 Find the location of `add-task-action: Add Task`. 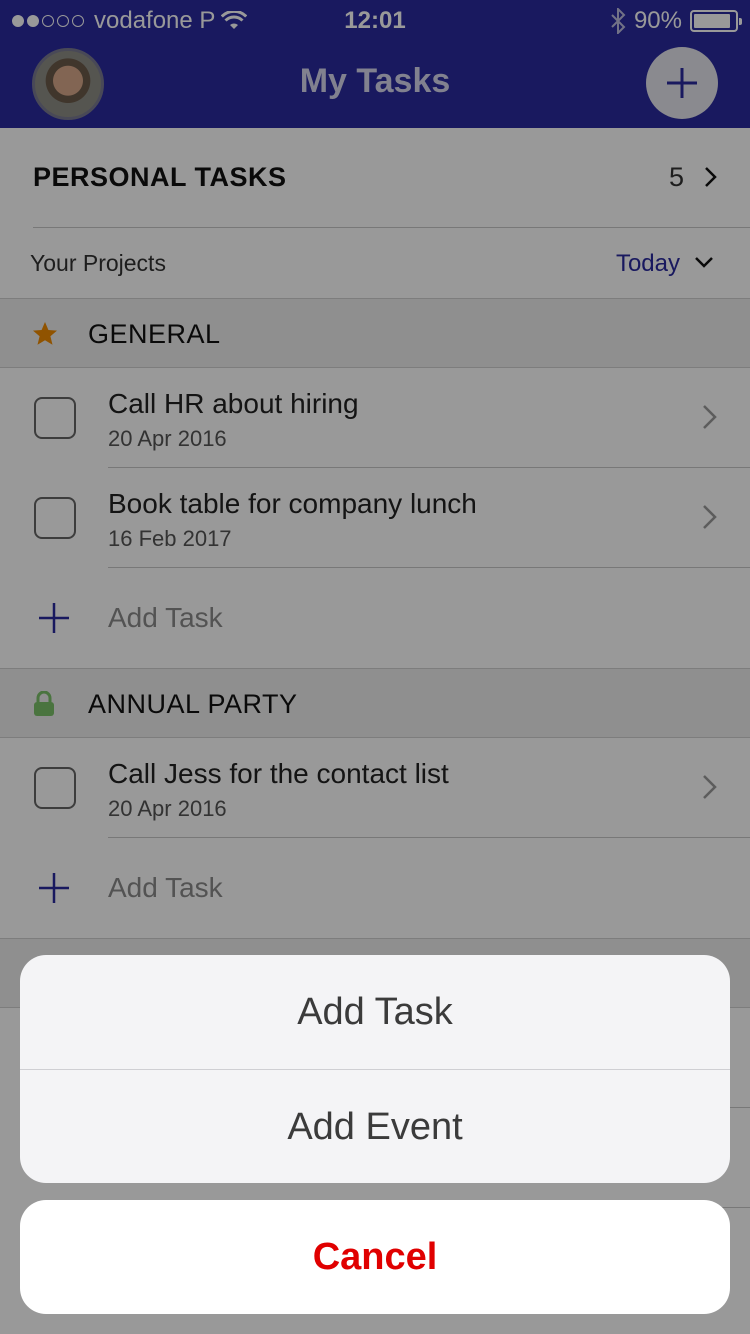

add-task-action: Add Task is located at coordinates (375, 1012).